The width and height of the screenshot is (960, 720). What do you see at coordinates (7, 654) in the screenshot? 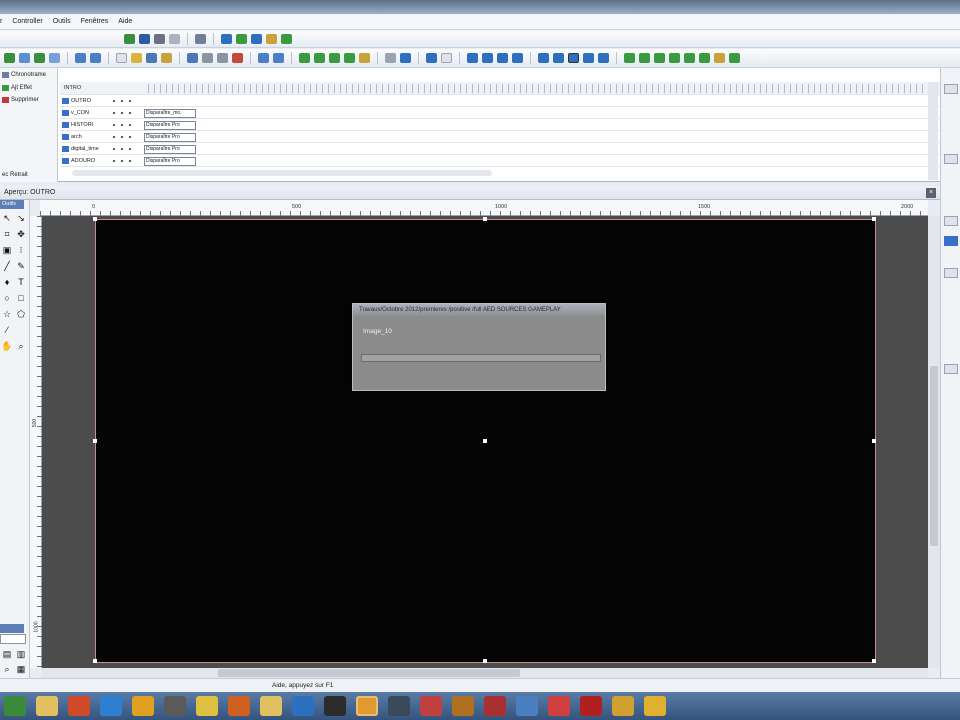
I see `view-icon: ▤` at bounding box center [7, 654].